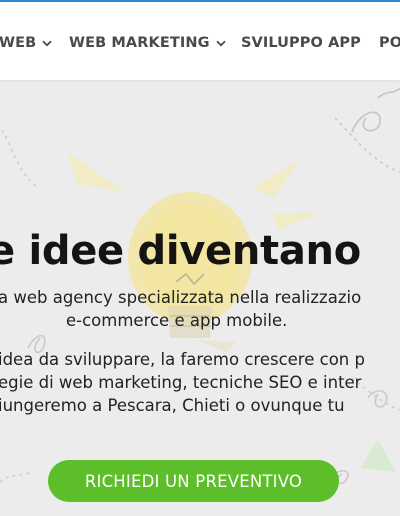 The image size is (400, 516). Describe the element at coordinates (172, 405) in the screenshot. I see `hero-body-line-3: iungeremo a Pescara, Chieti o ovunque tu` at that location.